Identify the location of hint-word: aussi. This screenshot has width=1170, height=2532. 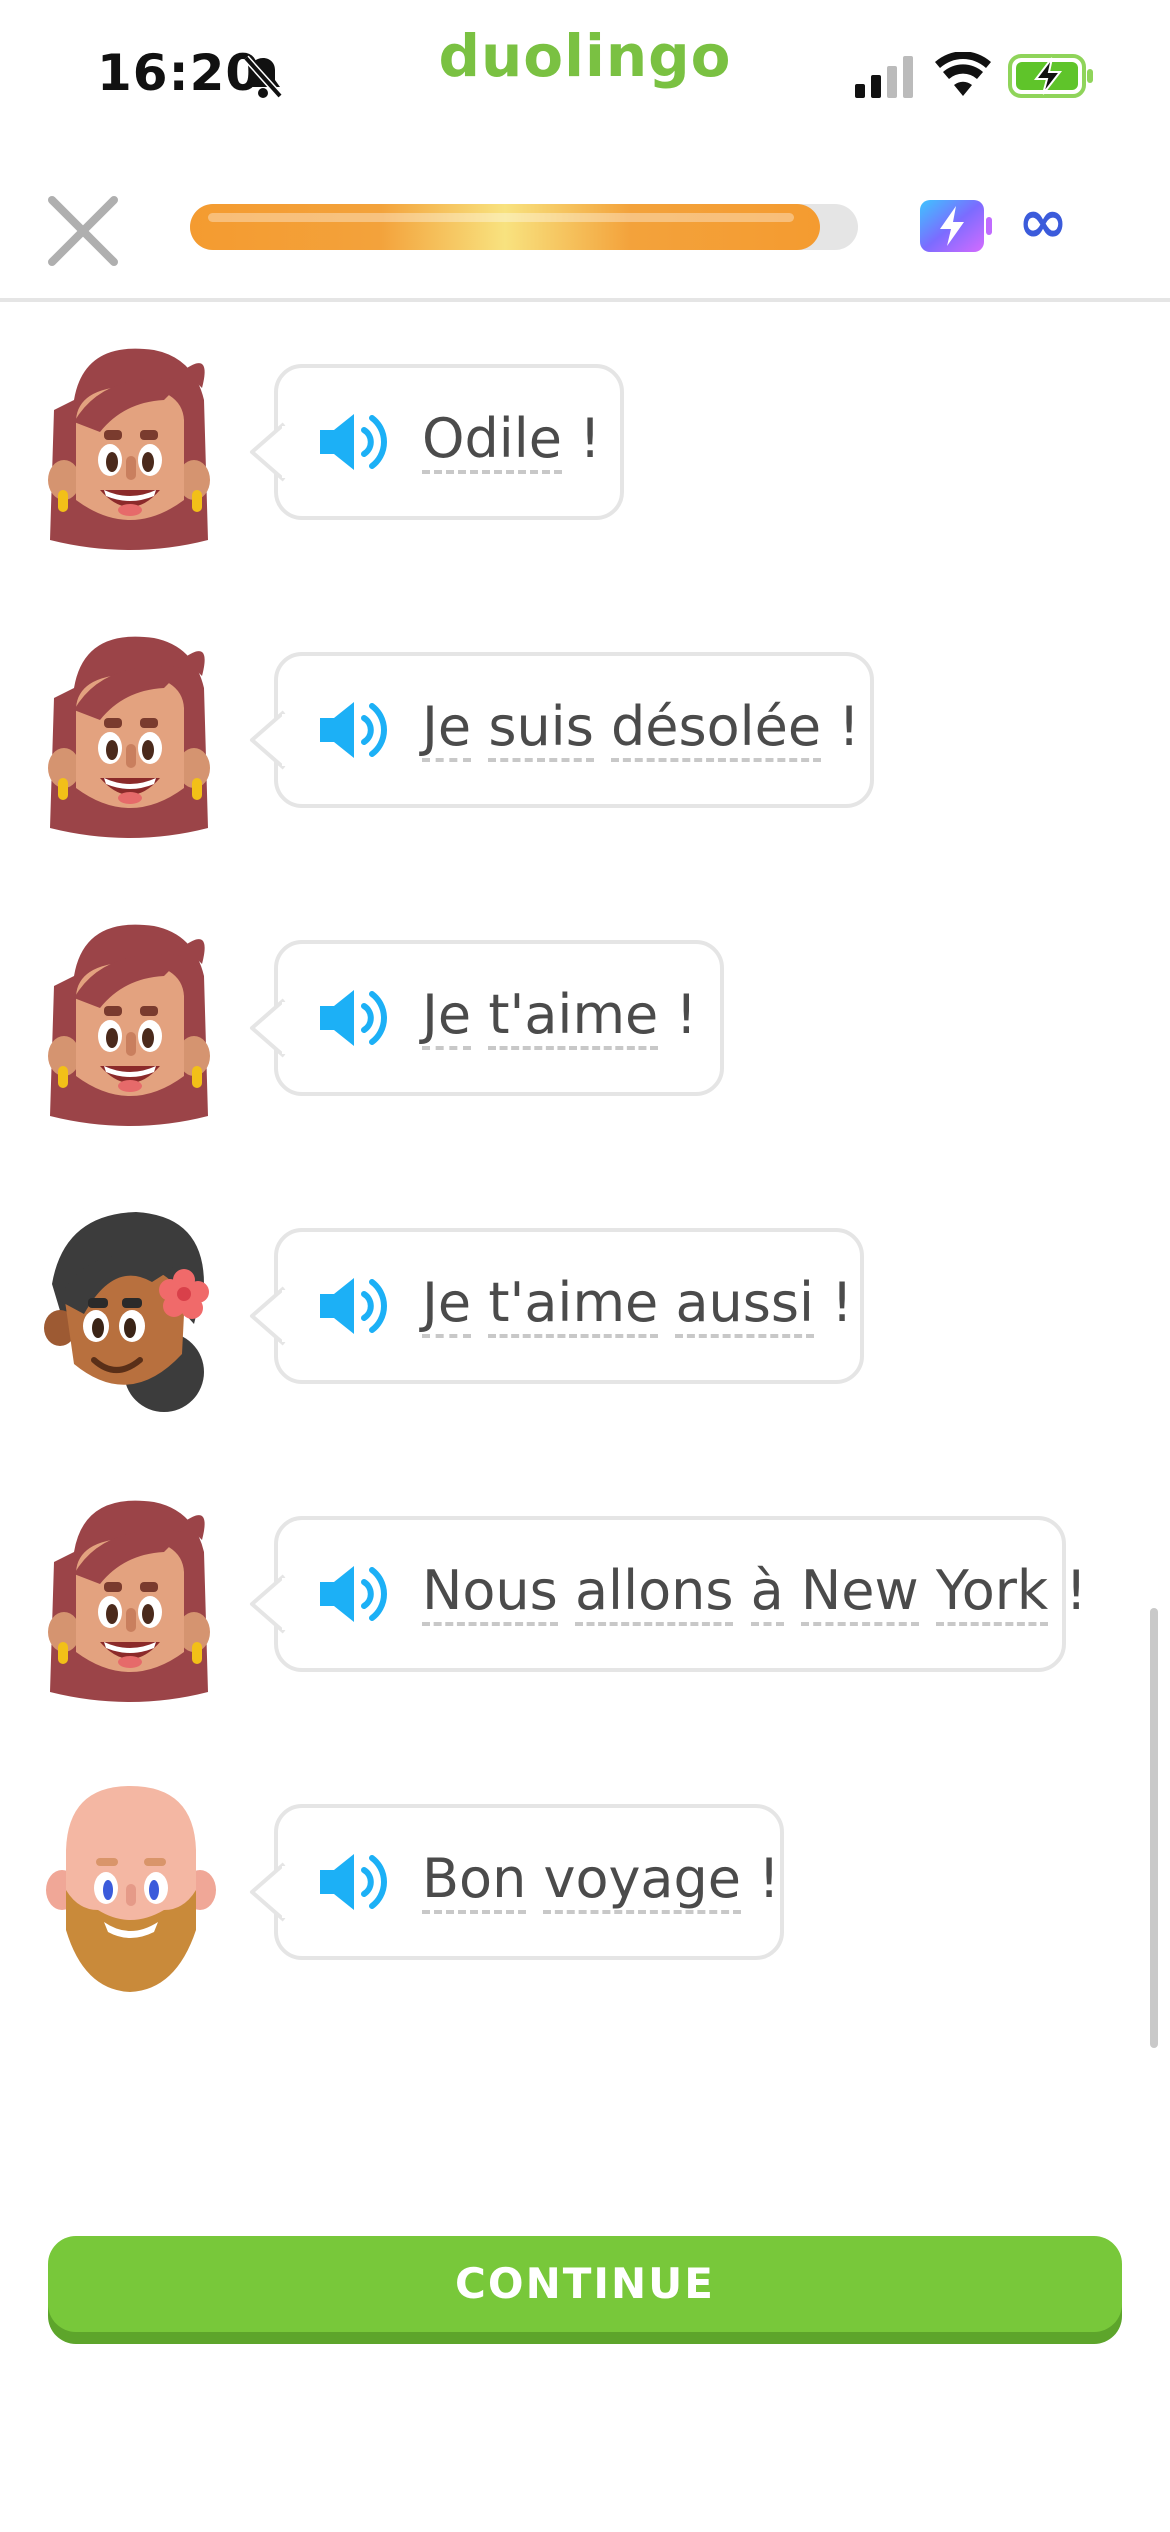
(745, 1306).